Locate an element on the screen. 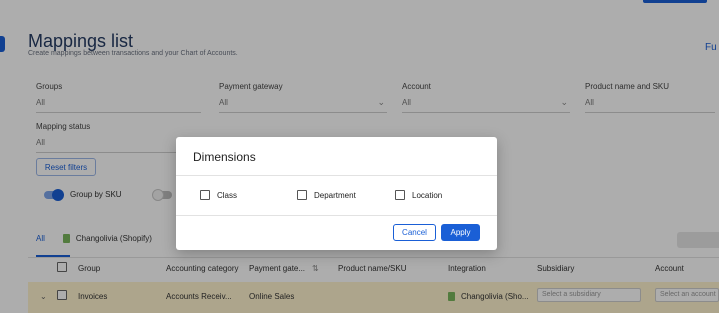 This screenshot has height=313, width=719. option-label: Location is located at coordinates (427, 195).